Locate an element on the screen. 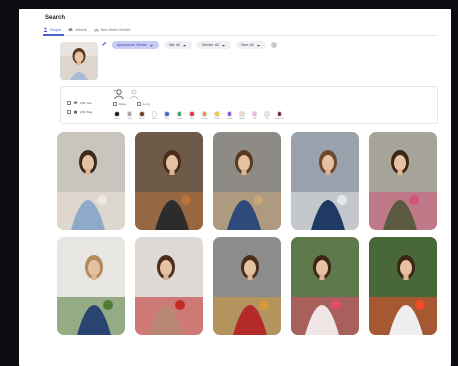  woman-warehouse-photo is located at coordinates (247, 181).